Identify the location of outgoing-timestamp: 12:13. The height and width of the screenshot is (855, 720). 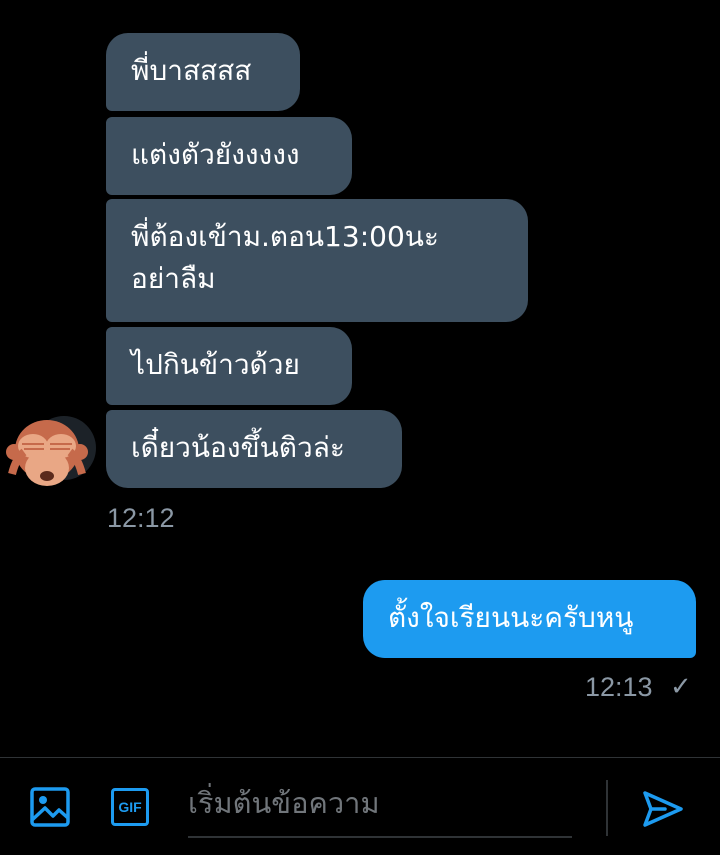
(619, 687).